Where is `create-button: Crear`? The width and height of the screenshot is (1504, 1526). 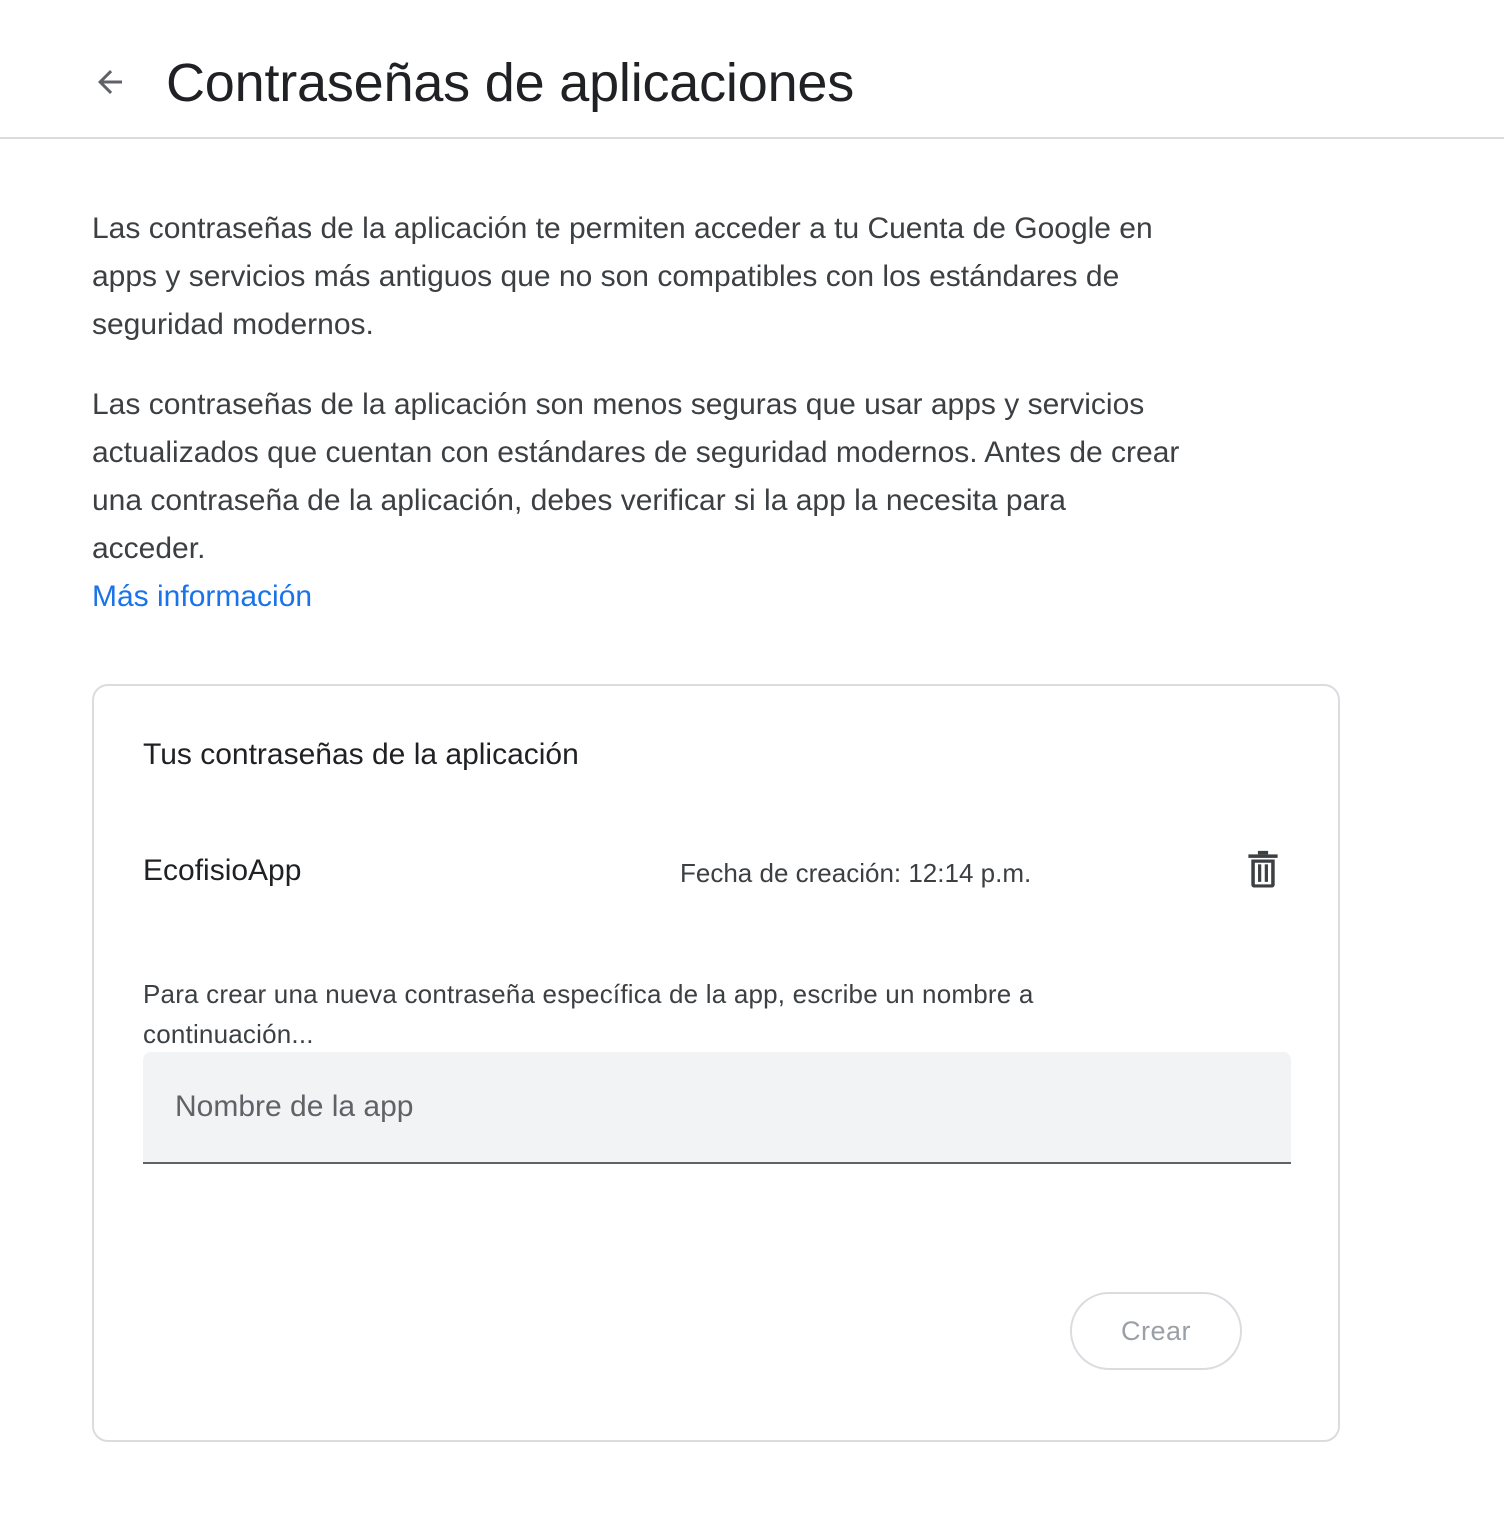
create-button: Crear is located at coordinates (1156, 1331).